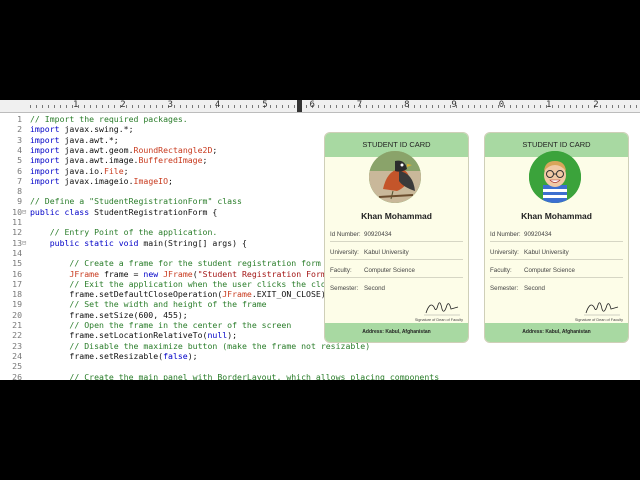 The width and height of the screenshot is (640, 480). Describe the element at coordinates (17, 325) in the screenshot. I see `line-number: 21` at that location.